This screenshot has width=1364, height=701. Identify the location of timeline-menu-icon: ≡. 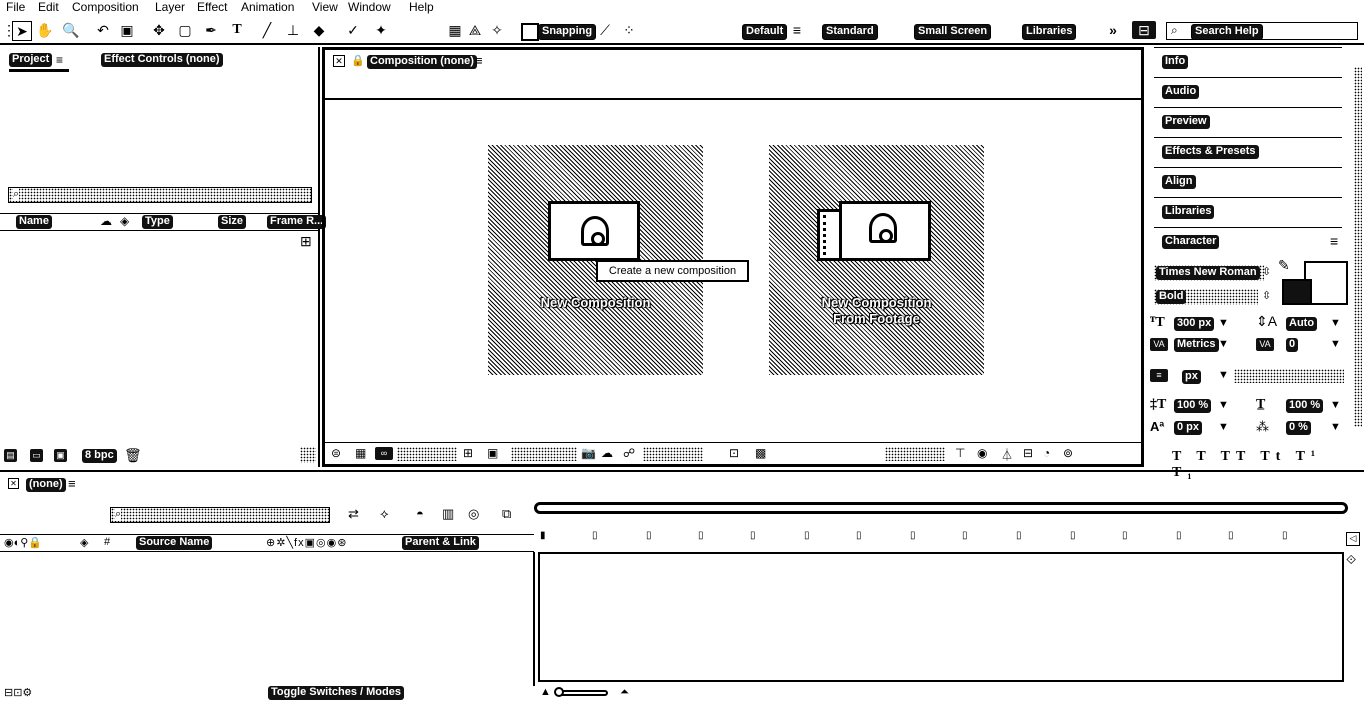
(72, 483).